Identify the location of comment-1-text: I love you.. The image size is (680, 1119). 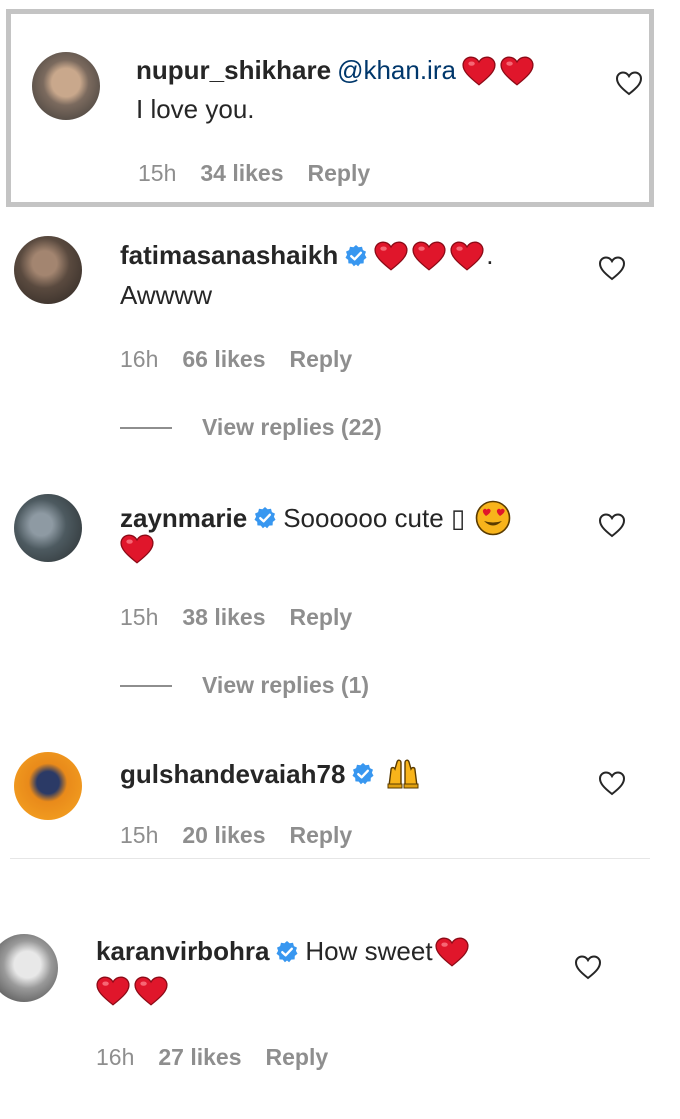
(195, 109).